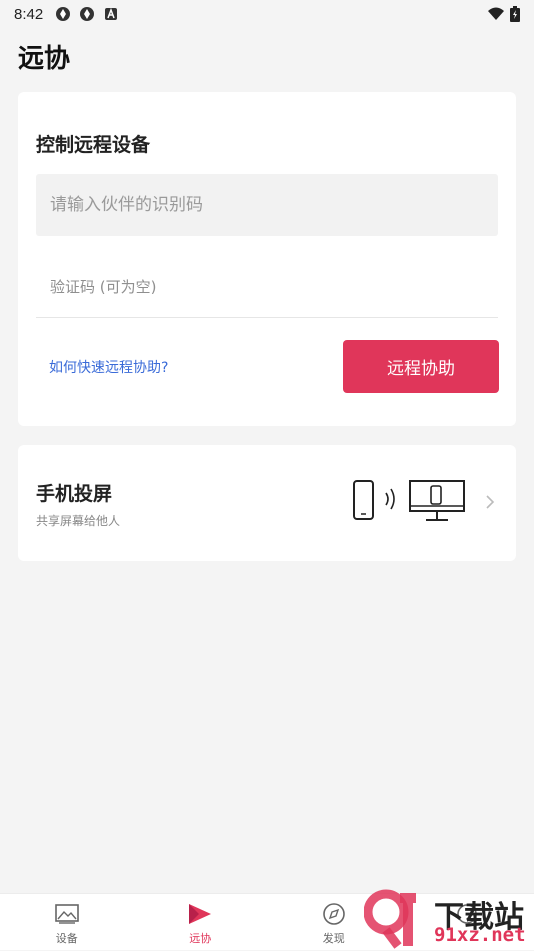 Image resolution: width=534 pixels, height=951 pixels. Describe the element at coordinates (108, 367) in the screenshot. I see `help-link: 如何快速远程协助?` at that location.